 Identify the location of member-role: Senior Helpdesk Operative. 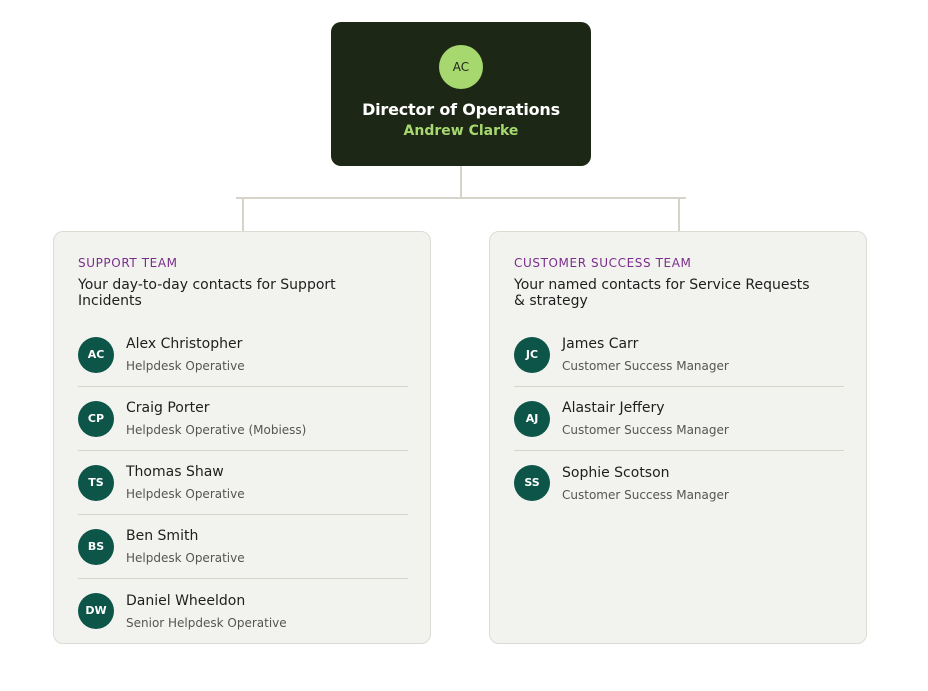
(206, 622).